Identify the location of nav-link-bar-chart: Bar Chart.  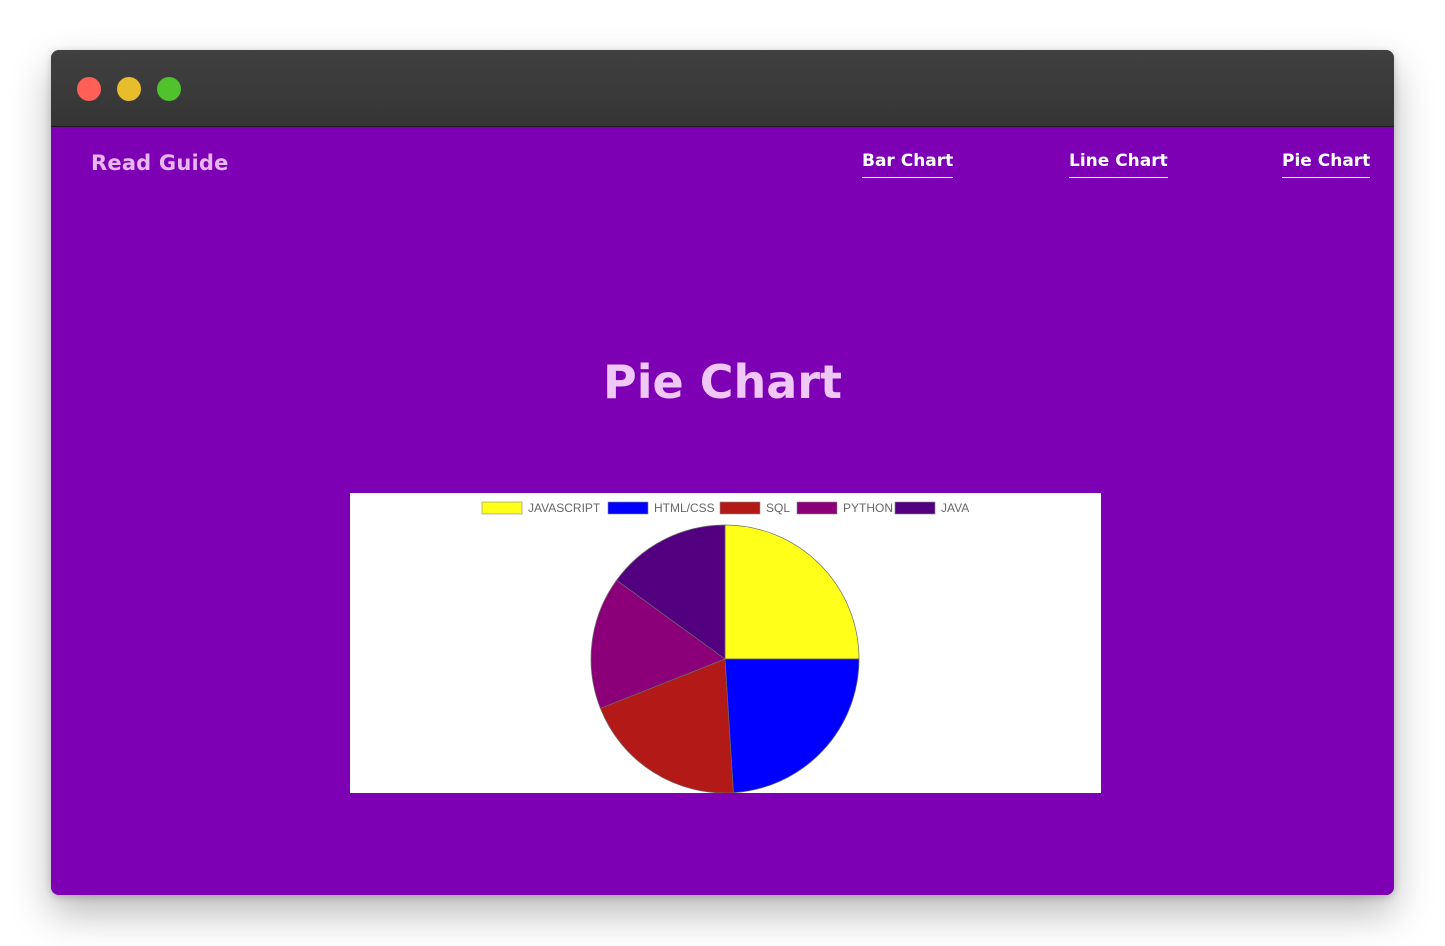
(908, 164).